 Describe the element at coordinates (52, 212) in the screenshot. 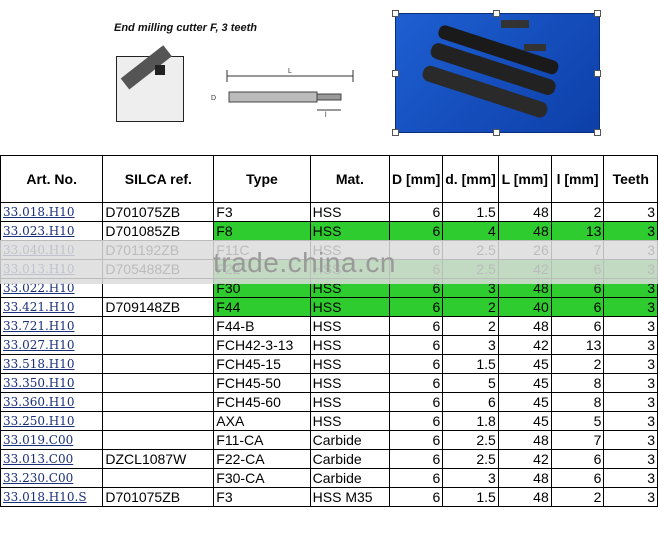

I see `cell-art: 33.018.H10` at that location.